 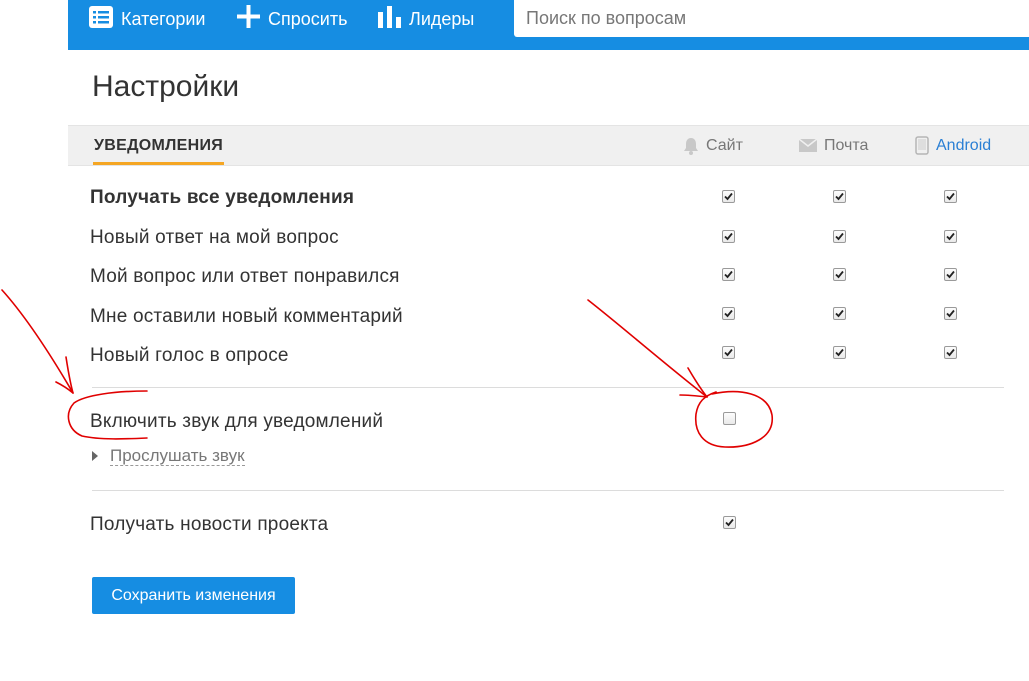 I want to click on checkbox-poll-vote-site, so click(x=728, y=352).